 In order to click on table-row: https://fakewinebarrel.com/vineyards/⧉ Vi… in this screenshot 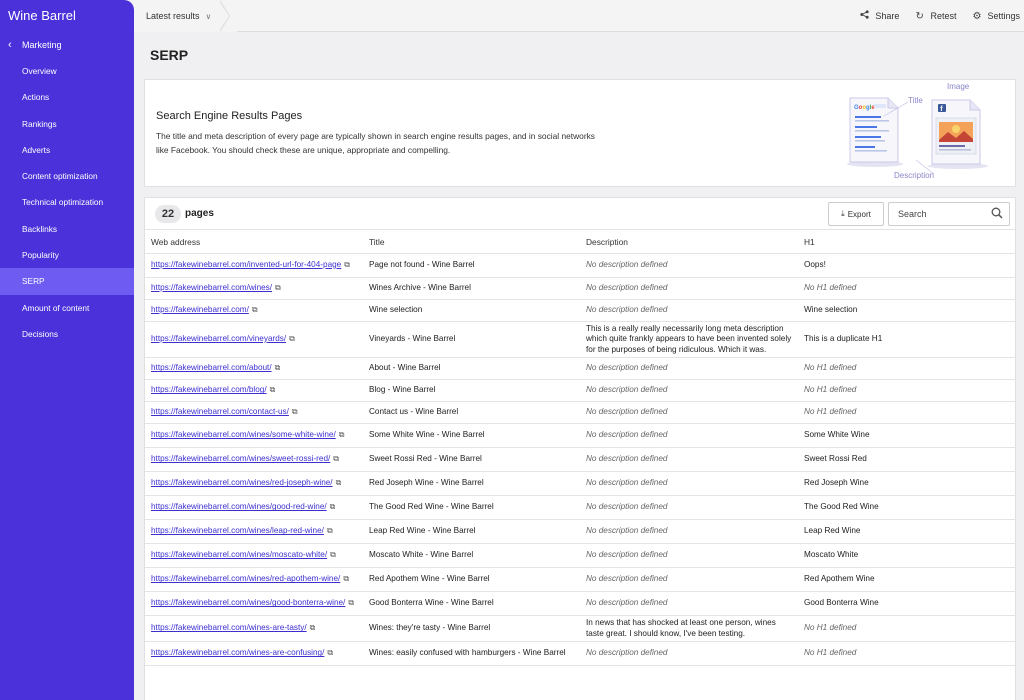, I will do `click(581, 339)`.